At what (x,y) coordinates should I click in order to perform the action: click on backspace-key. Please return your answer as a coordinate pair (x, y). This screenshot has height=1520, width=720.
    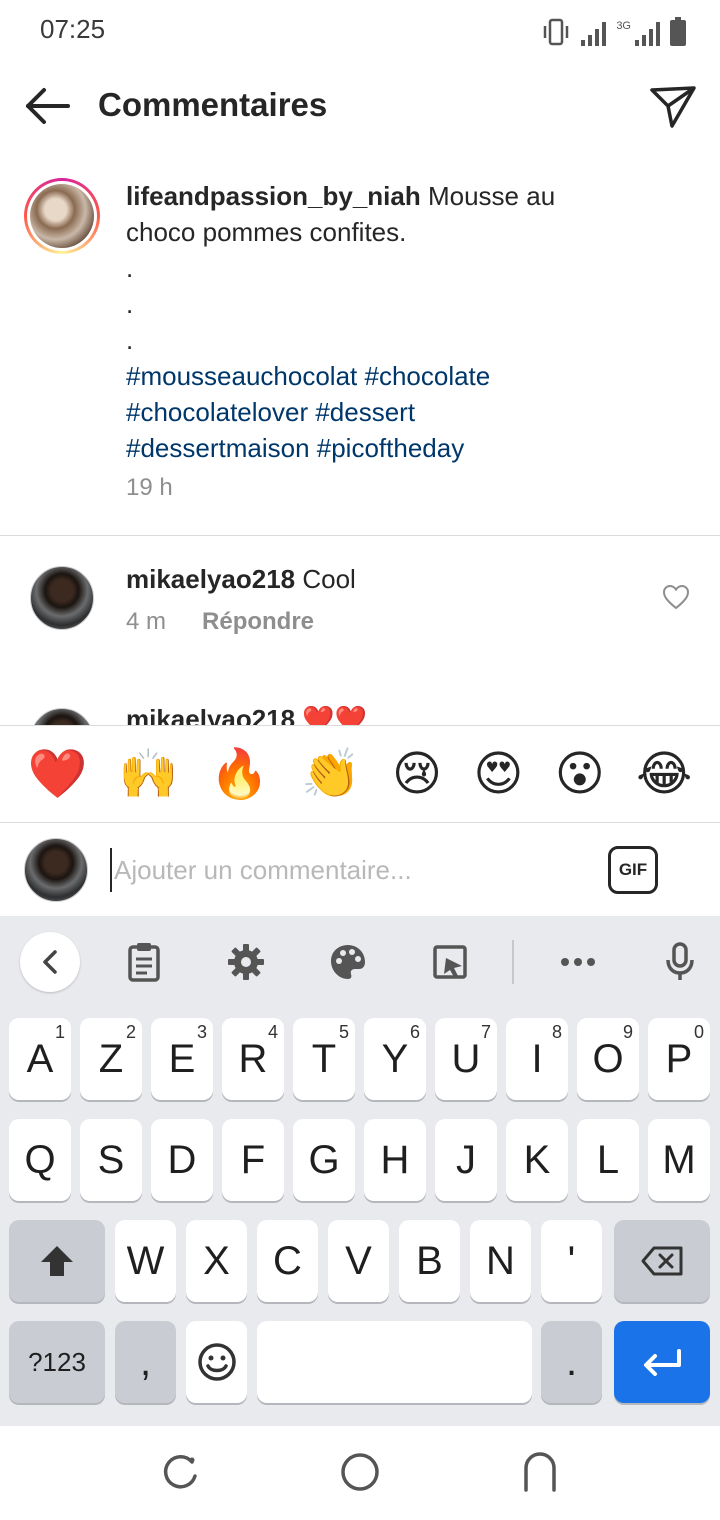
    Looking at the image, I should click on (662, 1261).